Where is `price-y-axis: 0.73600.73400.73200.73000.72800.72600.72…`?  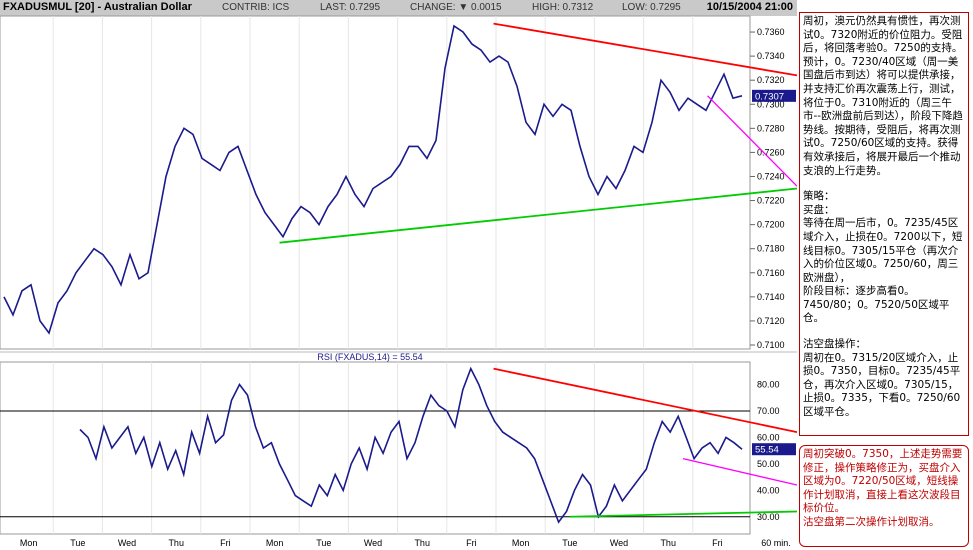 price-y-axis: 0.73600.73400.73200.73000.72800.72600.72… is located at coordinates (767, 188).